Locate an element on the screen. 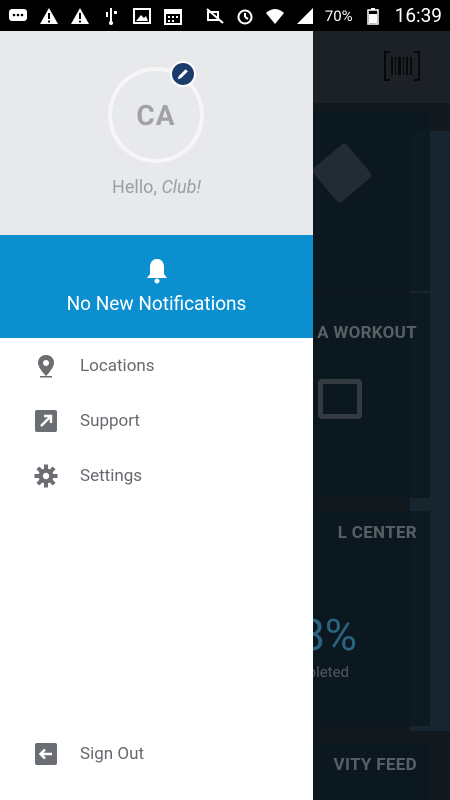 This screenshot has height=800, width=450. bell-icon is located at coordinates (157, 271).